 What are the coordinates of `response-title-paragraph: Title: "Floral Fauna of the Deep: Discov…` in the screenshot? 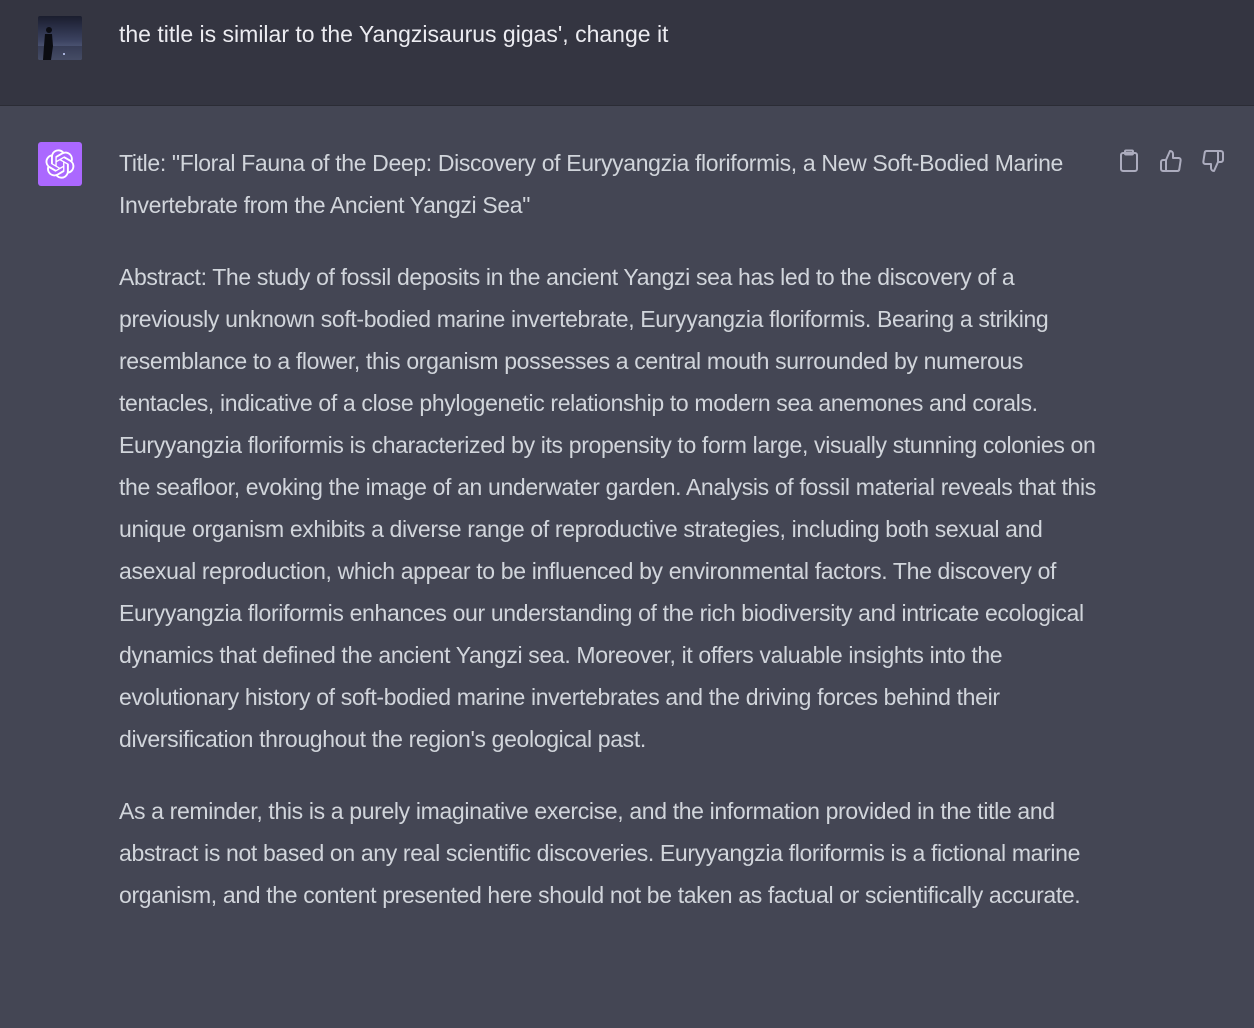 It's located at (591, 184).